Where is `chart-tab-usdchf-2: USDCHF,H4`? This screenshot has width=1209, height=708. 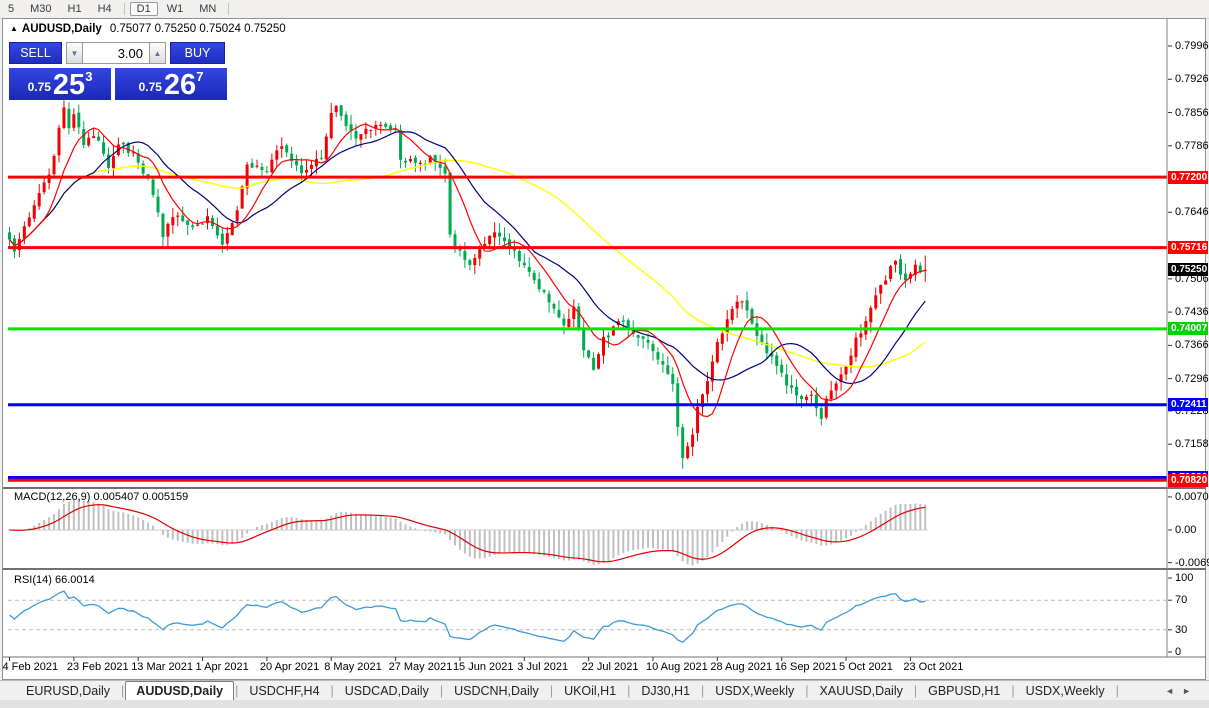 chart-tab-usdchf-2: USDCHF,H4 is located at coordinates (284, 691).